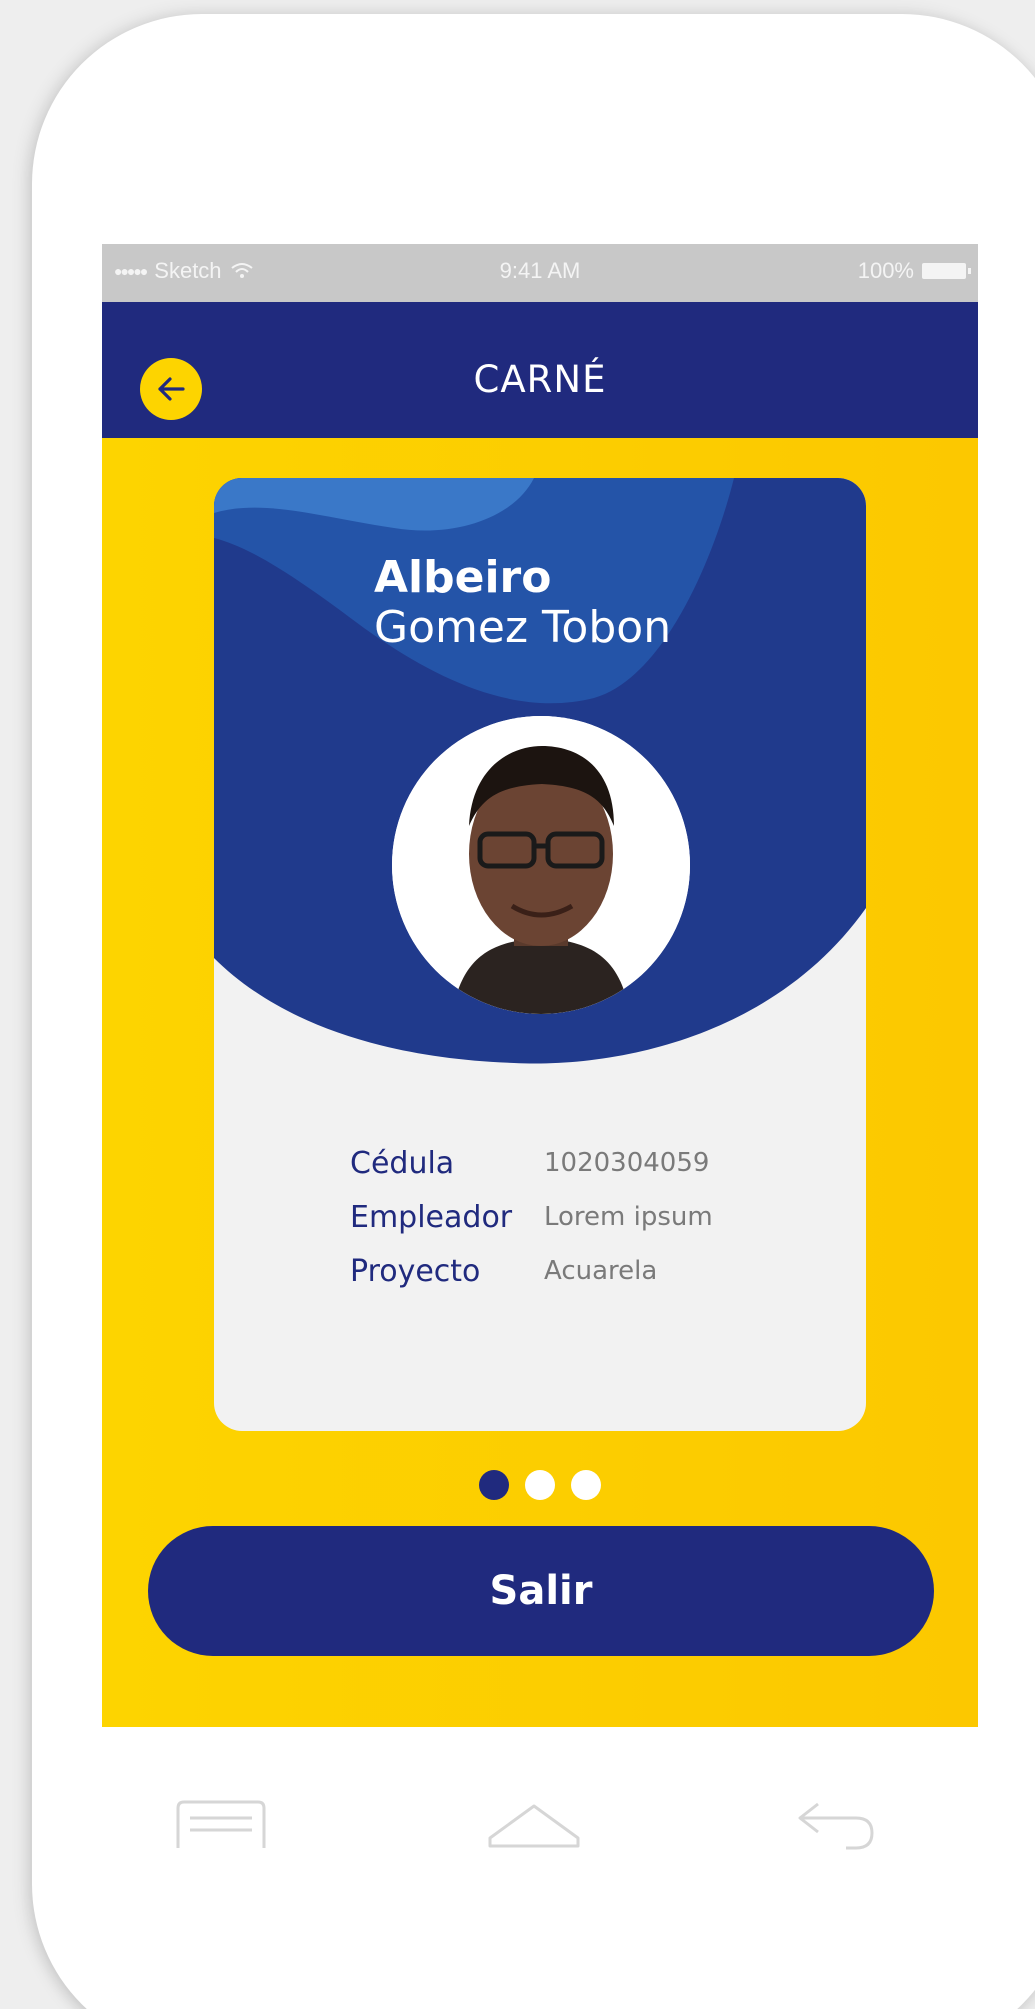 This screenshot has width=1035, height=2009. I want to click on info-value: 1020304059, so click(627, 1163).